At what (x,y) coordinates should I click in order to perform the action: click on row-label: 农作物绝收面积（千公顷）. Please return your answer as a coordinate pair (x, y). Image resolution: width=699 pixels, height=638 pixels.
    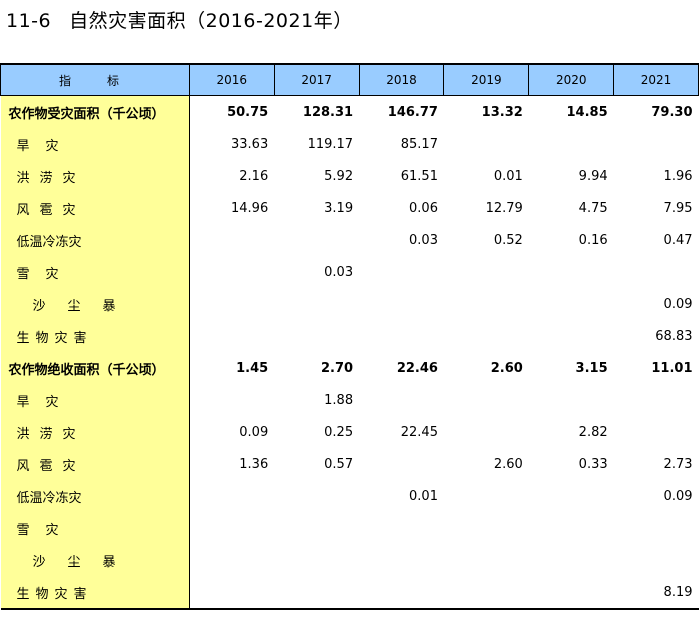
    Looking at the image, I should click on (95, 368).